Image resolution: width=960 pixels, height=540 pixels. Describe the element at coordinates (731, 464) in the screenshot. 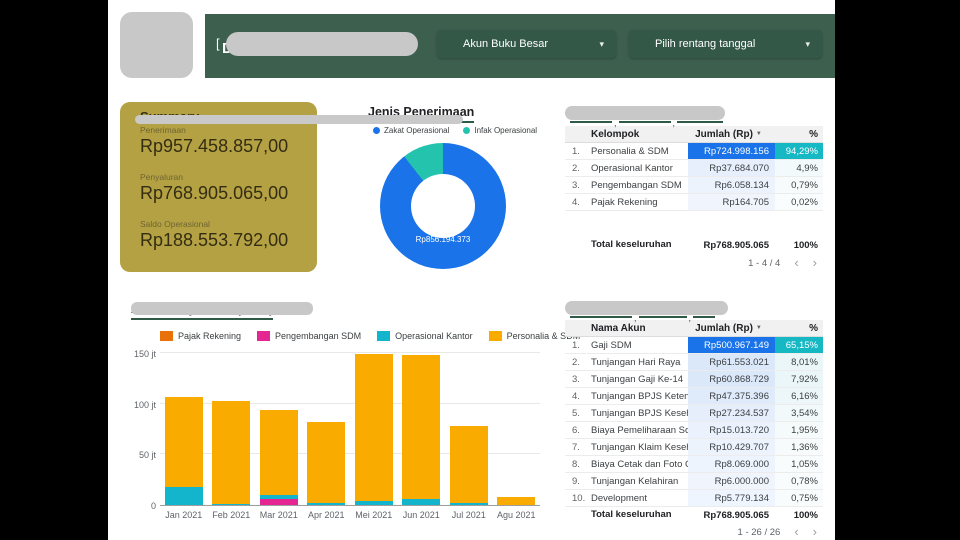

I see `row-jumlah-cell: Rp8.069.000` at that location.